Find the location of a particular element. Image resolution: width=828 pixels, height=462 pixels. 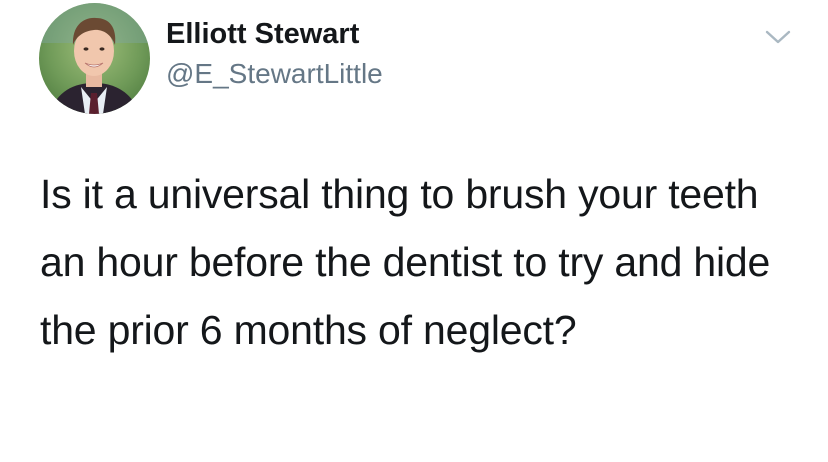

author-handle: @E_StewartLittle is located at coordinates (274, 74).